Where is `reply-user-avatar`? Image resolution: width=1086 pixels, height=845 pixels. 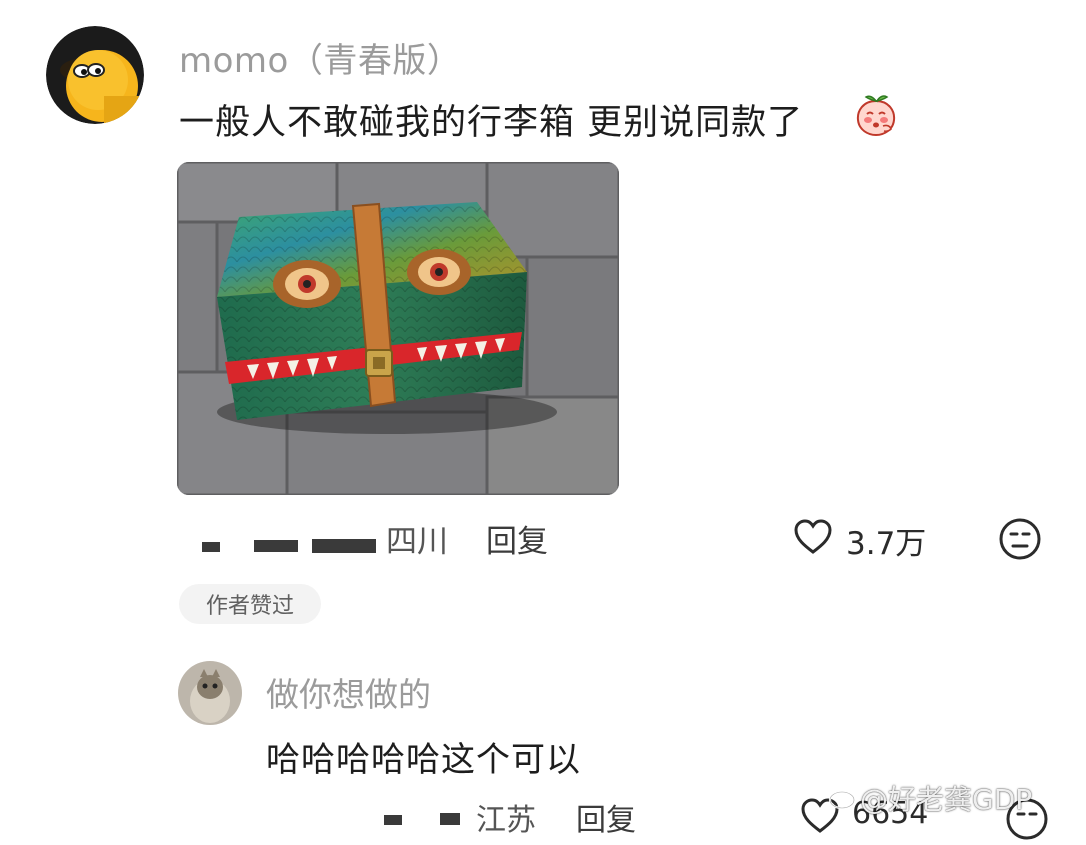
reply-user-avatar is located at coordinates (210, 693).